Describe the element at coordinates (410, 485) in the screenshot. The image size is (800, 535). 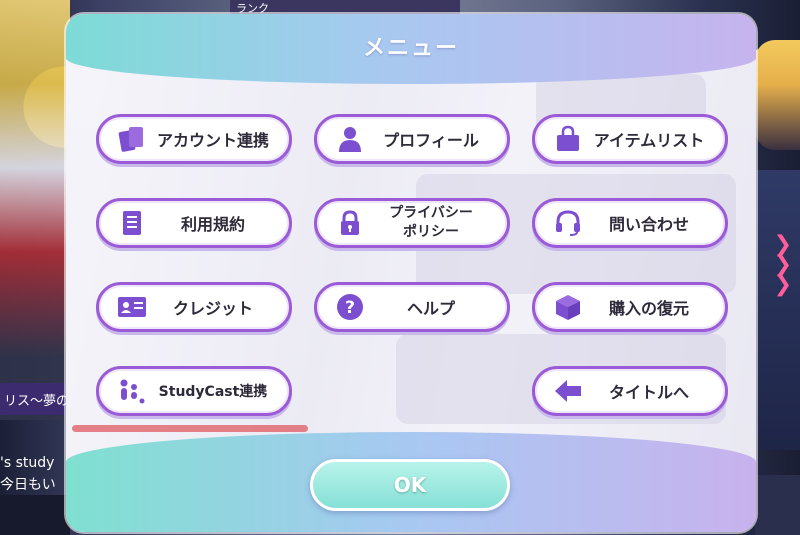
I see `ok-button: OK` at that location.